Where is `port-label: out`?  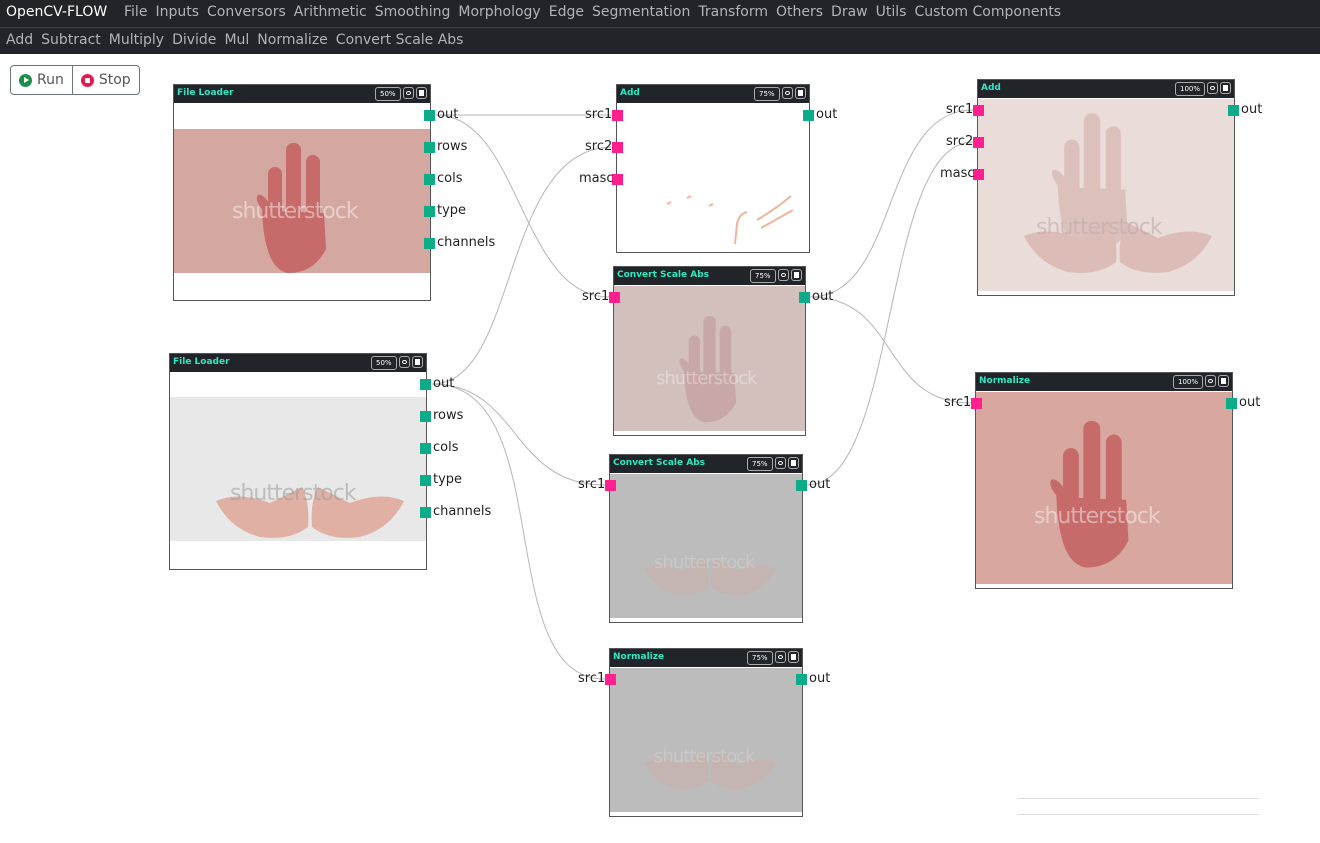 port-label: out is located at coordinates (448, 114).